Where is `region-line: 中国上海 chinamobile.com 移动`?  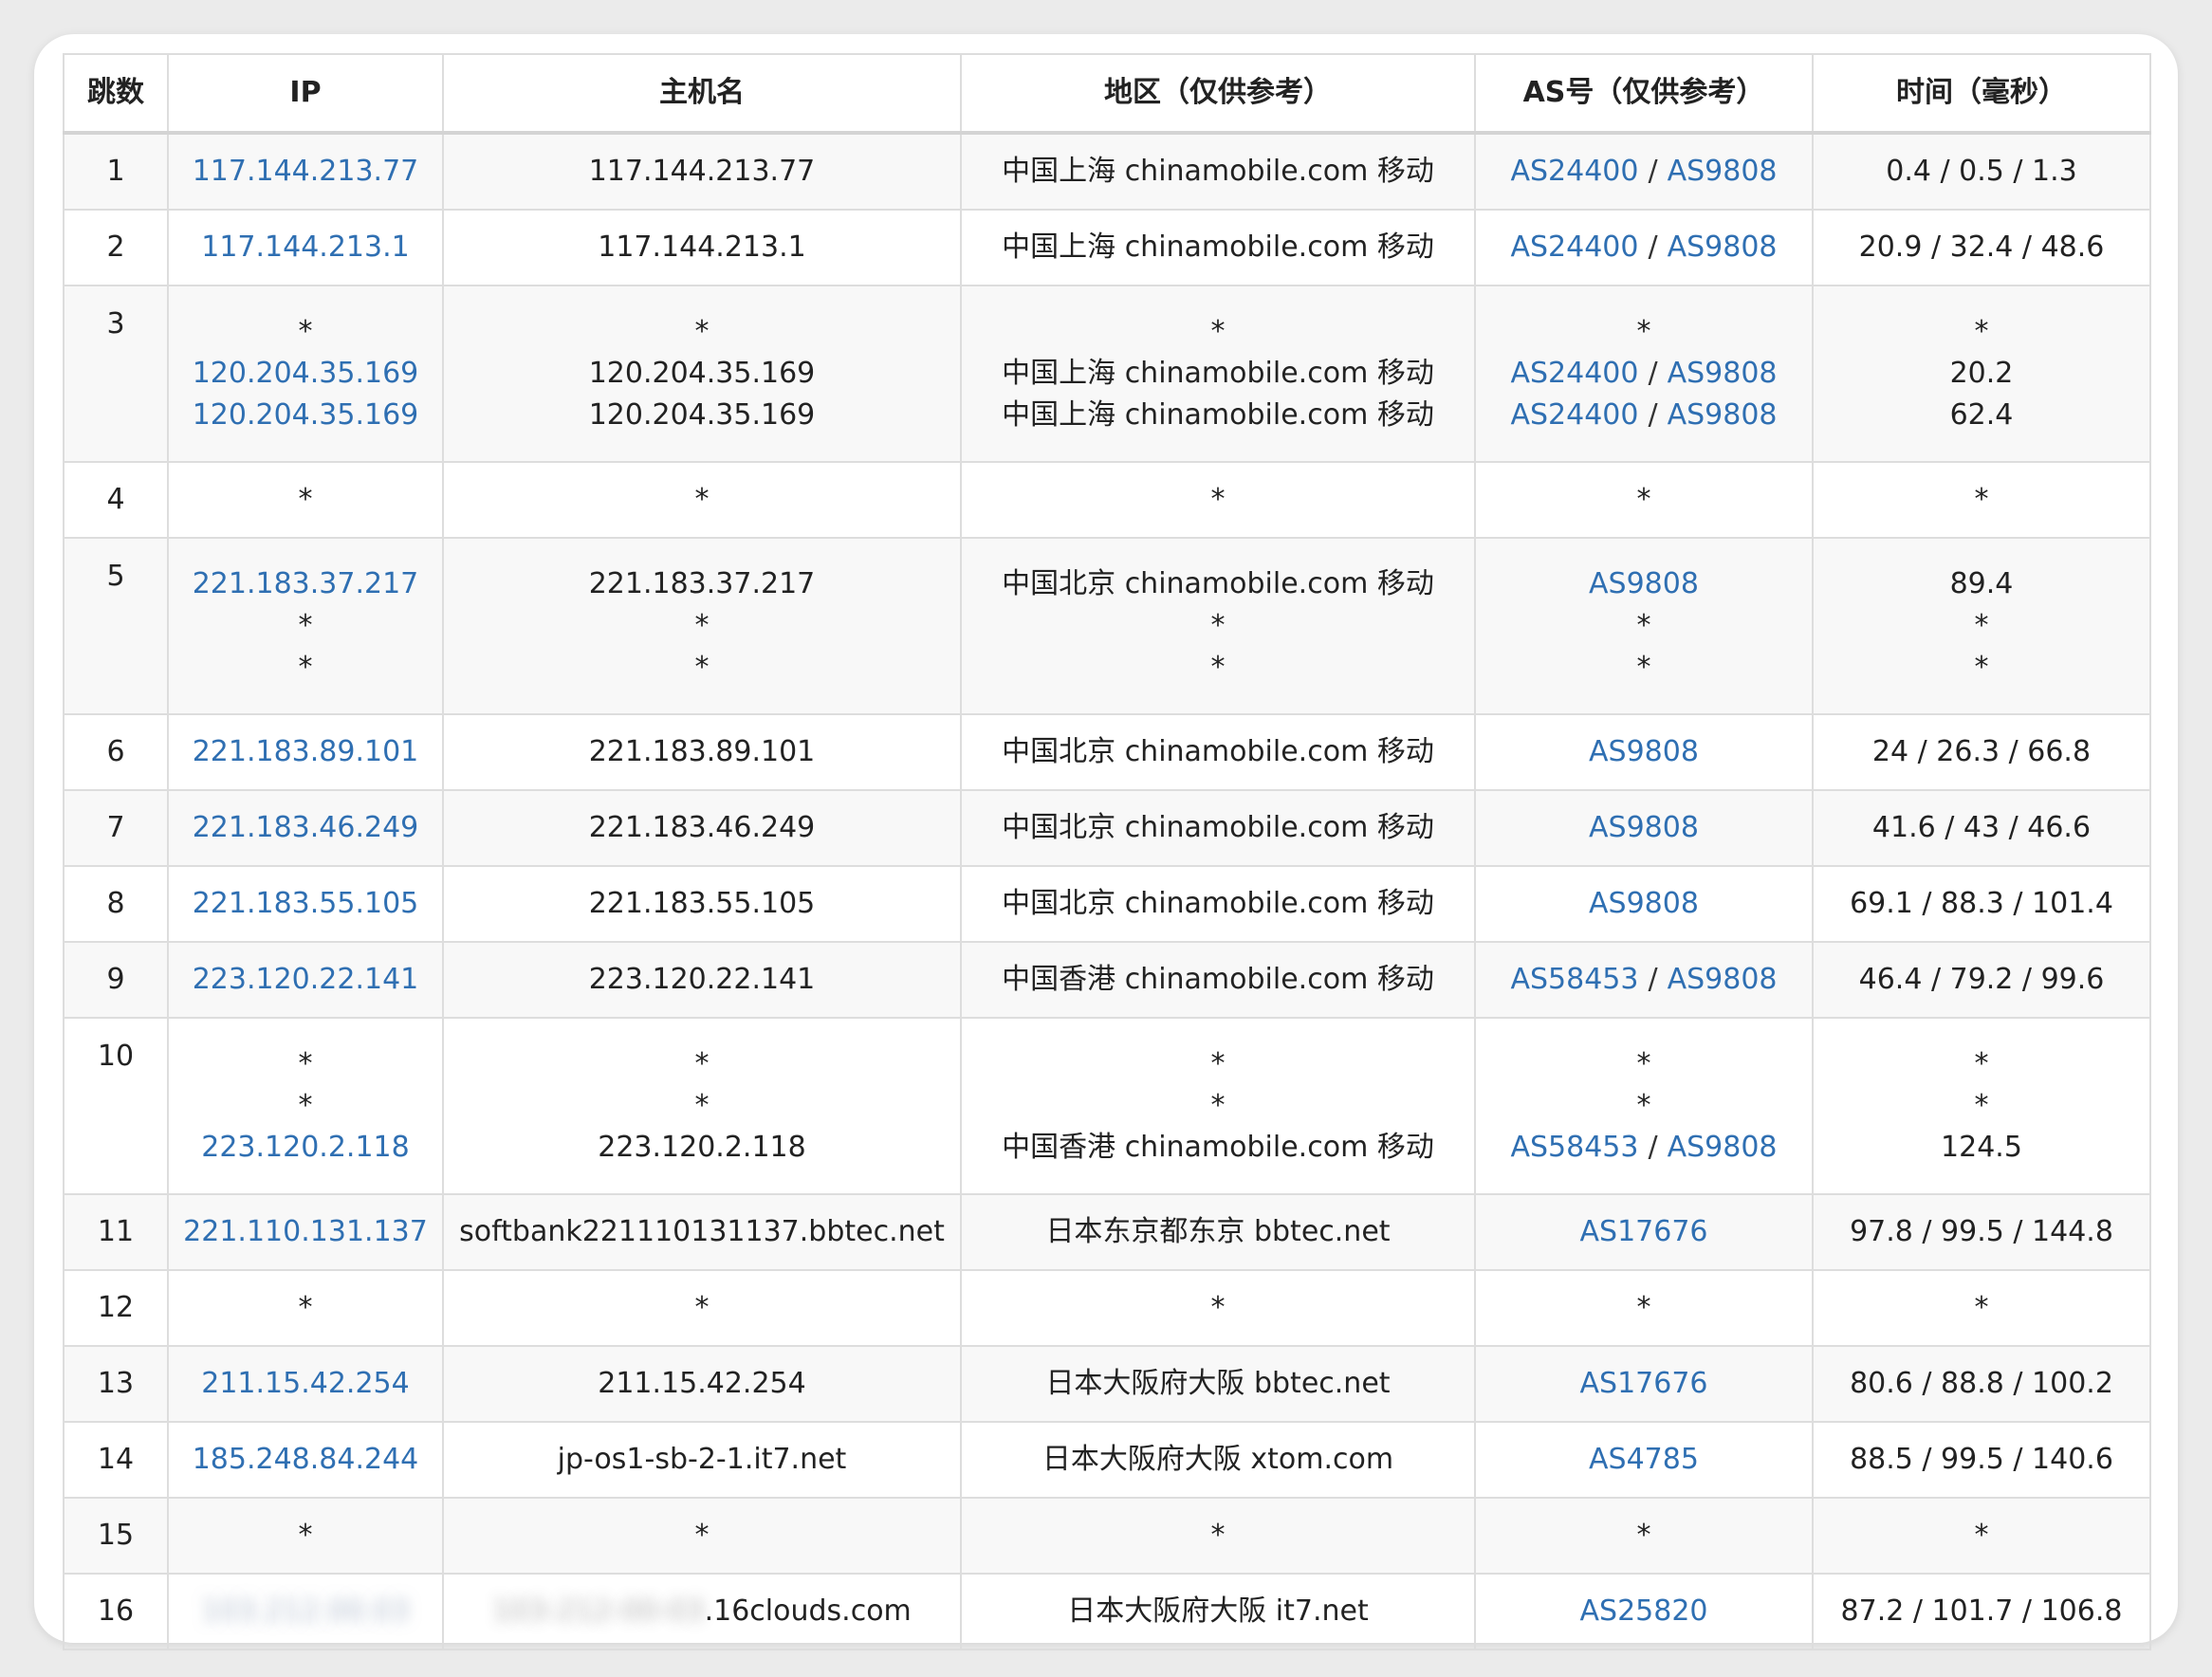 region-line: 中国上海 chinamobile.com 移动 is located at coordinates (1218, 172).